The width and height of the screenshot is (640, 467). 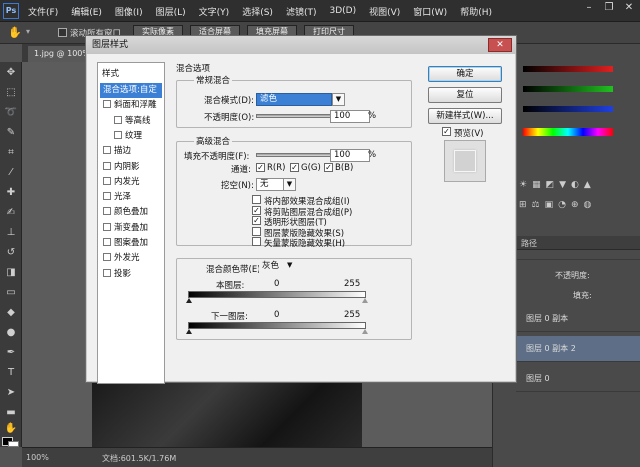 I want to click on type-tool-icon: T, so click(x=11, y=373).